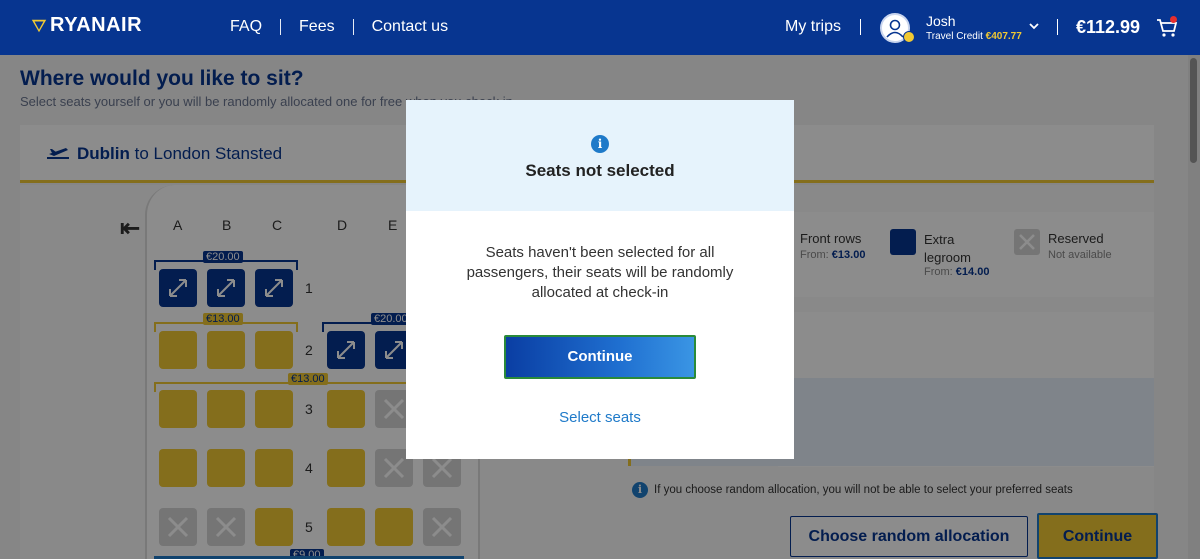 The height and width of the screenshot is (559, 1200). What do you see at coordinates (954, 36) in the screenshot?
I see `travel-credit-label: Travel Credit` at bounding box center [954, 36].